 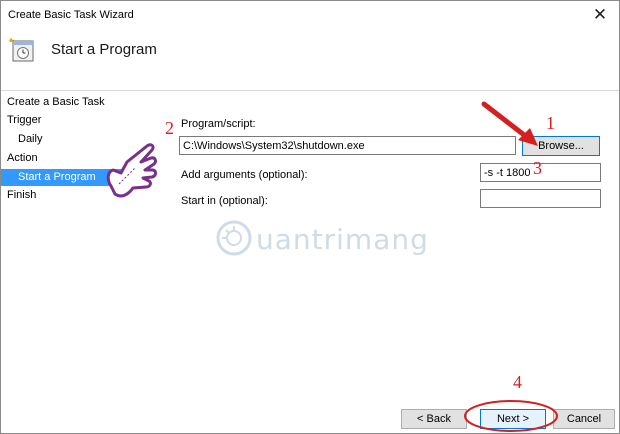 I want to click on wizard-header: Start a Program, so click(x=310, y=60).